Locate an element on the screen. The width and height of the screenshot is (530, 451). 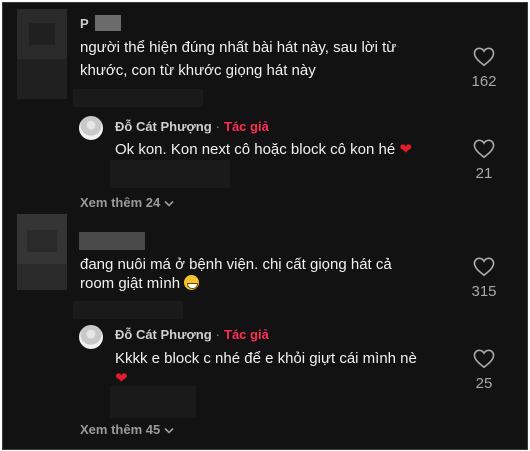
grinning-emoji-icon is located at coordinates (192, 282).